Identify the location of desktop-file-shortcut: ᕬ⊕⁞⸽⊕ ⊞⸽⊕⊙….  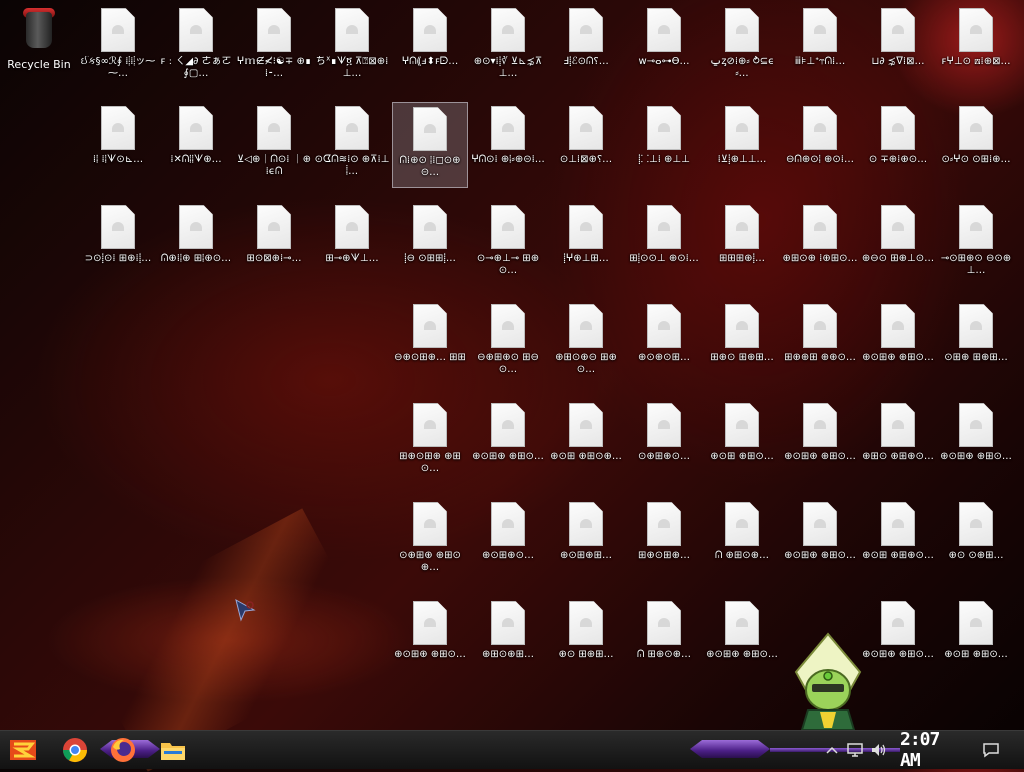
(196, 244).